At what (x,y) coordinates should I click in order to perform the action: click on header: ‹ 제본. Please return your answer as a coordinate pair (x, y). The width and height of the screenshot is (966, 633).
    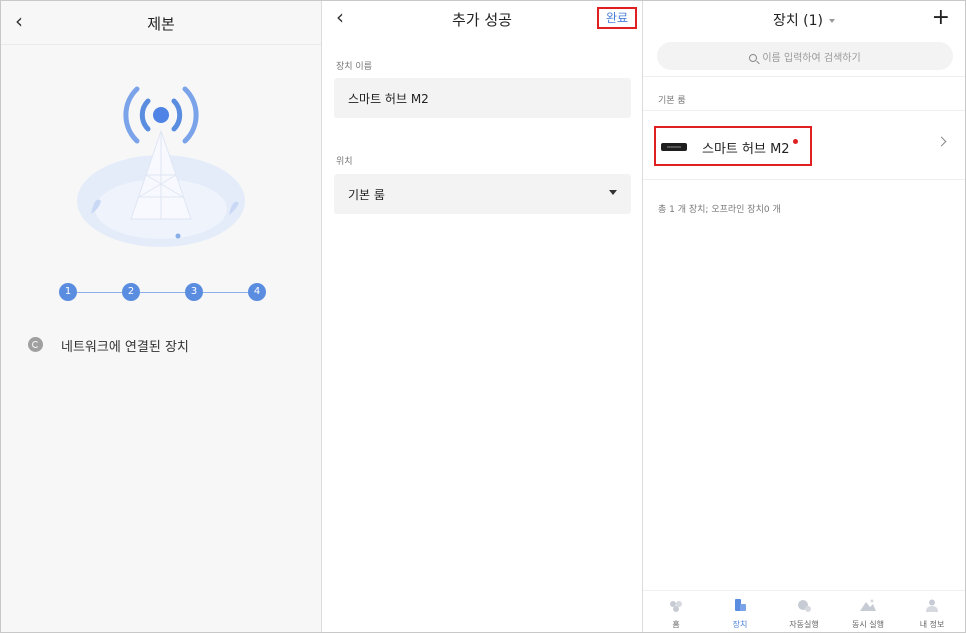
    Looking at the image, I should click on (161, 23).